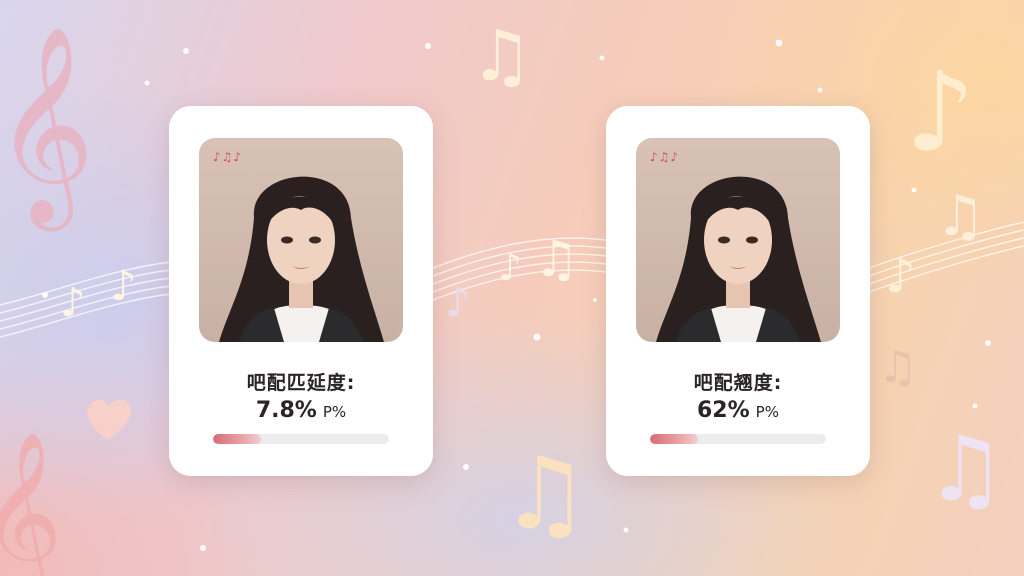  I want to click on heart-icon, so click(109, 419).